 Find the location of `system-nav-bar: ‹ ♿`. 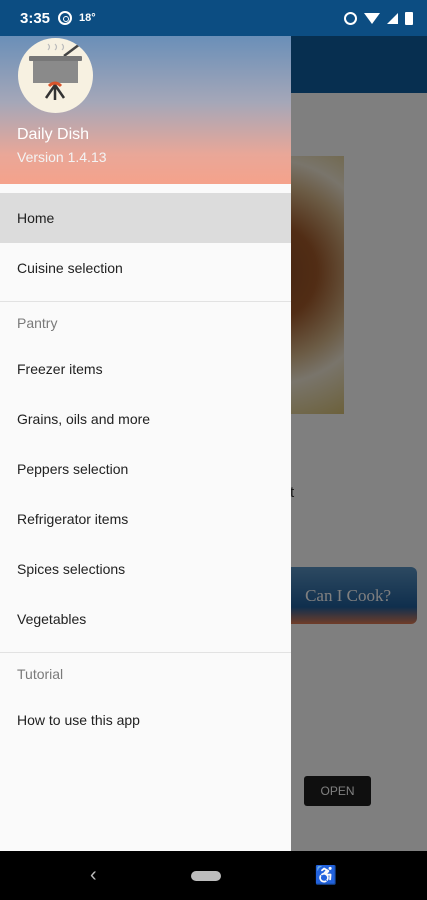

system-nav-bar: ‹ ♿ is located at coordinates (213, 875).